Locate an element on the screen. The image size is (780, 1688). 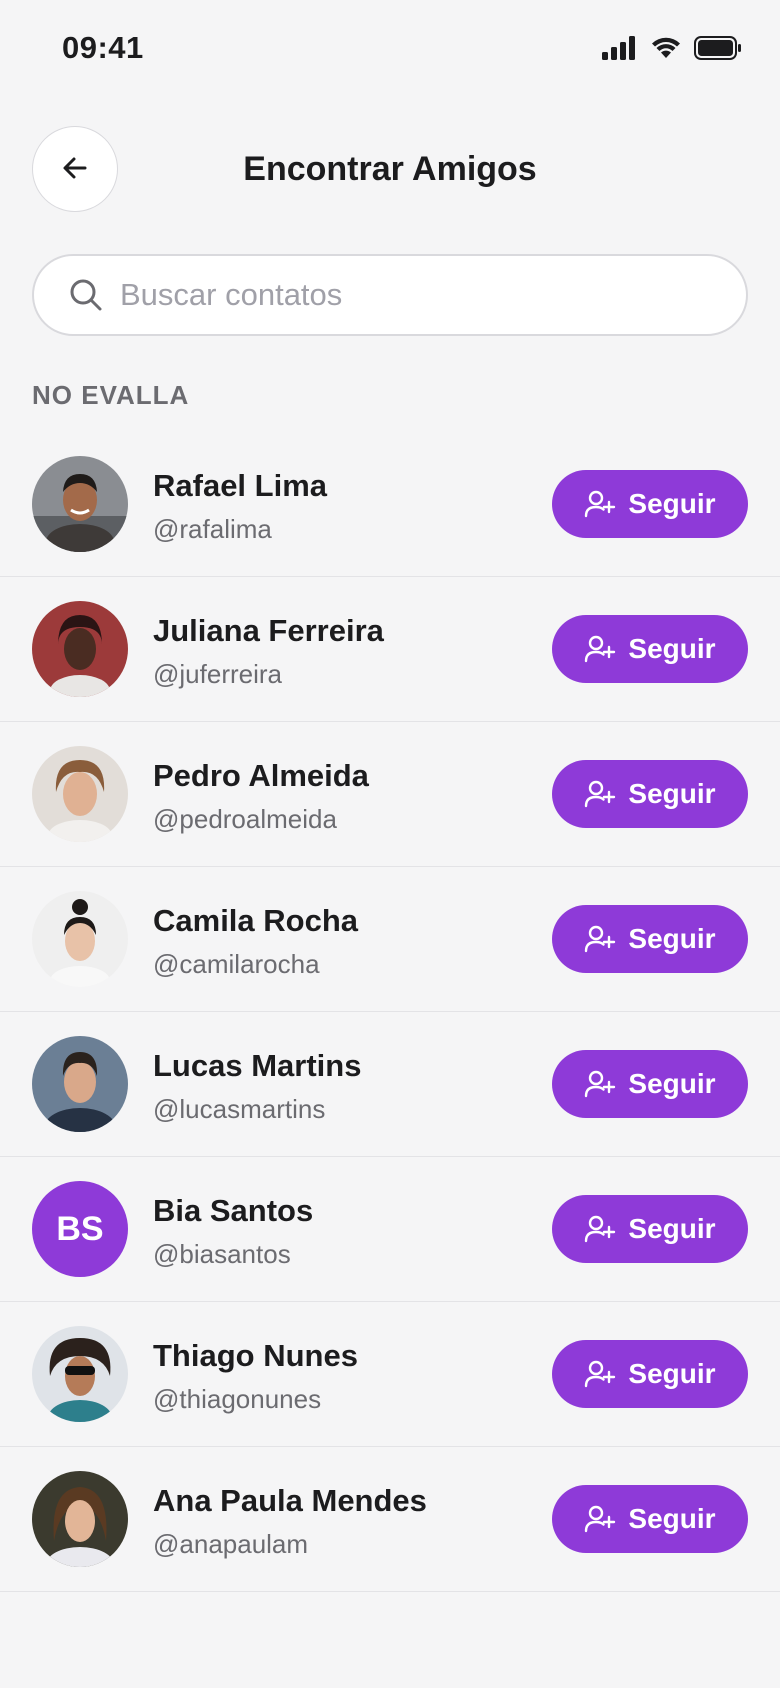
friend-name: Bia Santos is located at coordinates (233, 1210).